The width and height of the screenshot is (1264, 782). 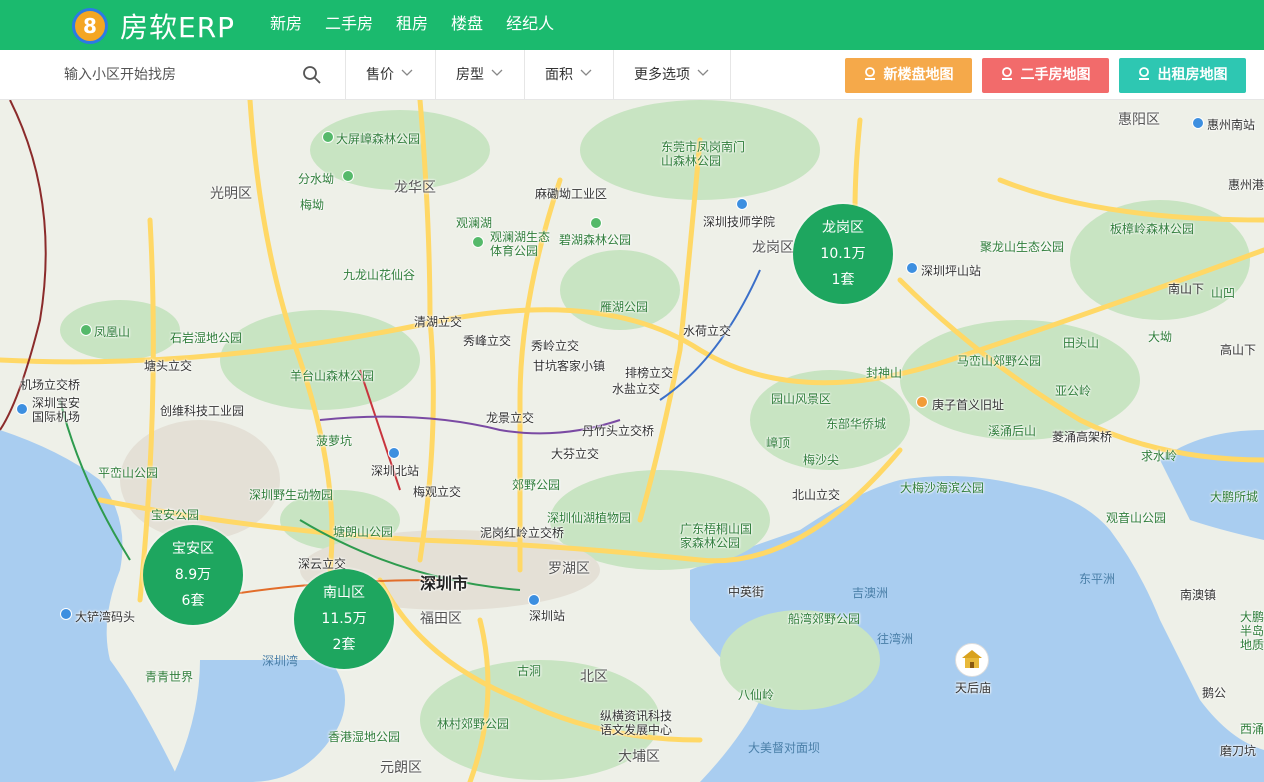 What do you see at coordinates (951, 271) in the screenshot?
I see `map-label-station: 深圳坪山站` at bounding box center [951, 271].